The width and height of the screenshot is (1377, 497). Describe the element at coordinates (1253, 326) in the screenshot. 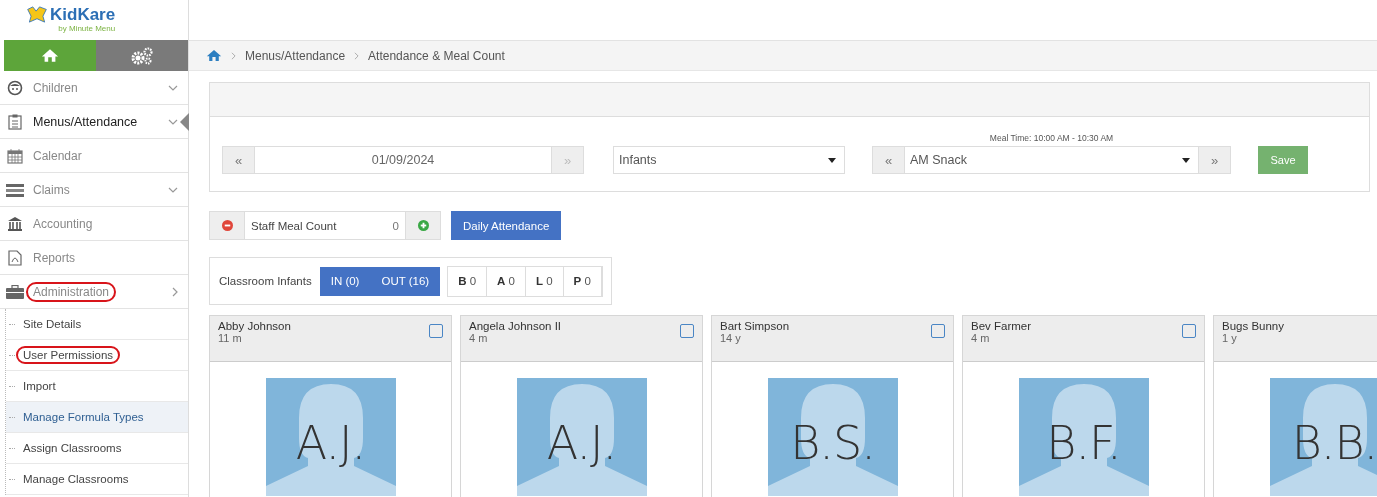

I see `child-name: Bugs Bunny` at that location.